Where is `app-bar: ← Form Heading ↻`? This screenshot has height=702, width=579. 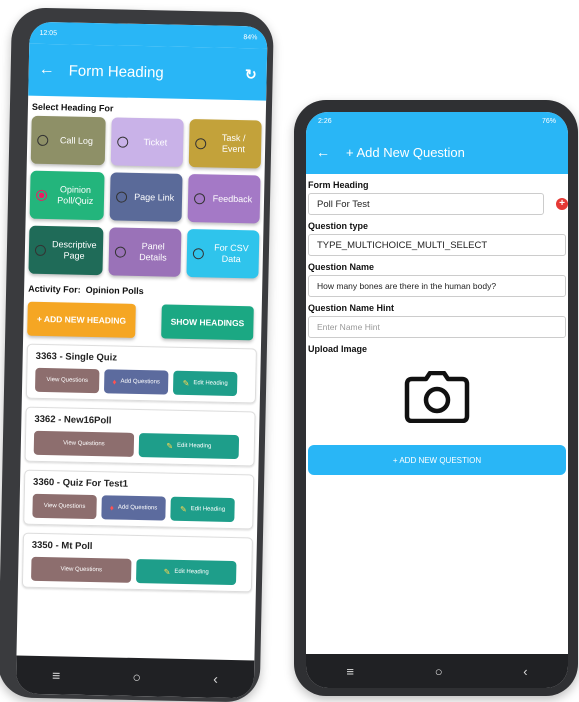
app-bar: ← Form Heading ↻ is located at coordinates (148, 72).